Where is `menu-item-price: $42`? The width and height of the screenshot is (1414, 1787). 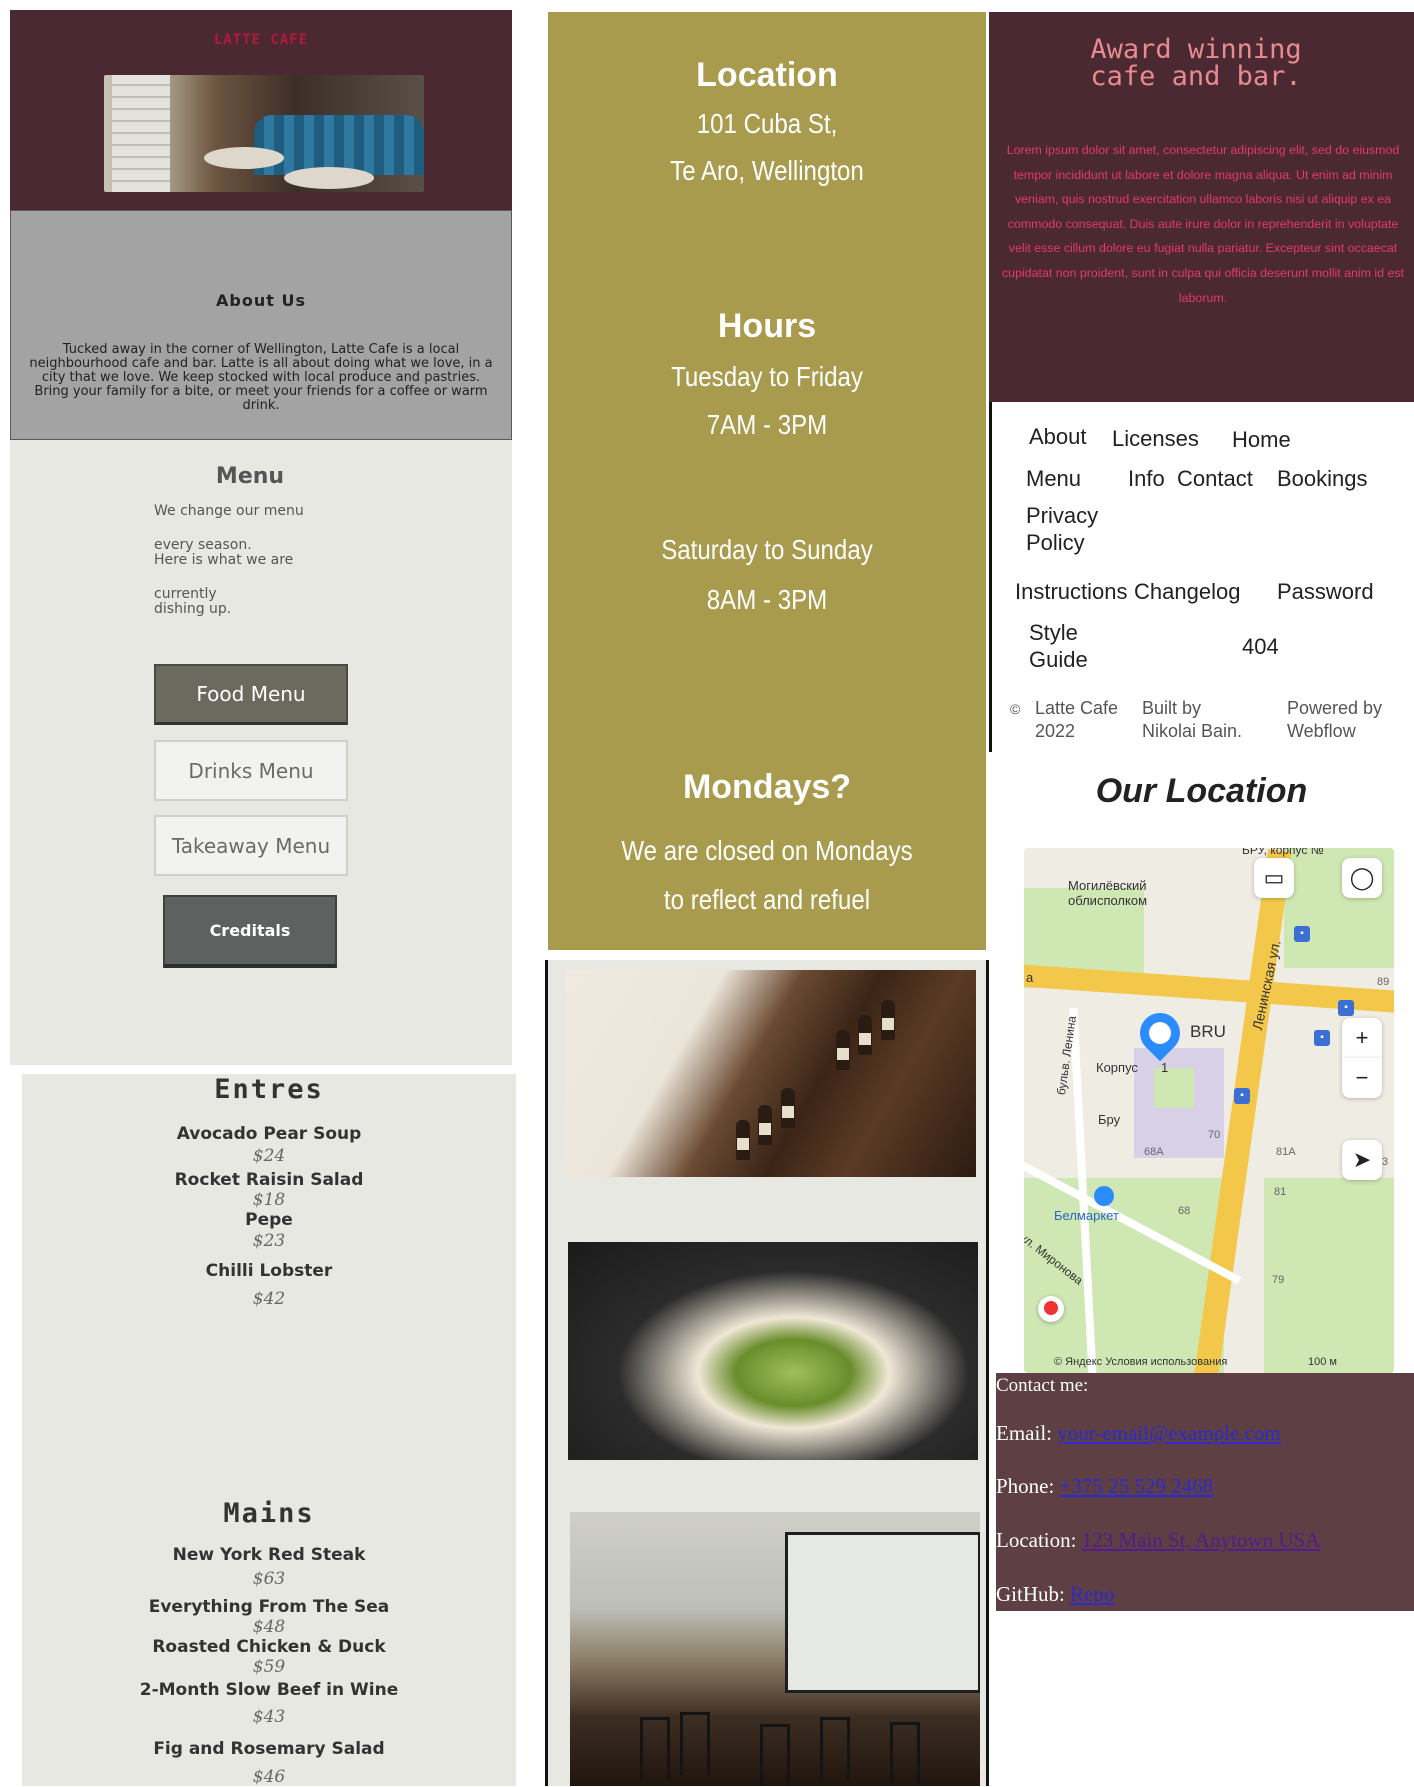
menu-item-price: $42 is located at coordinates (269, 1299).